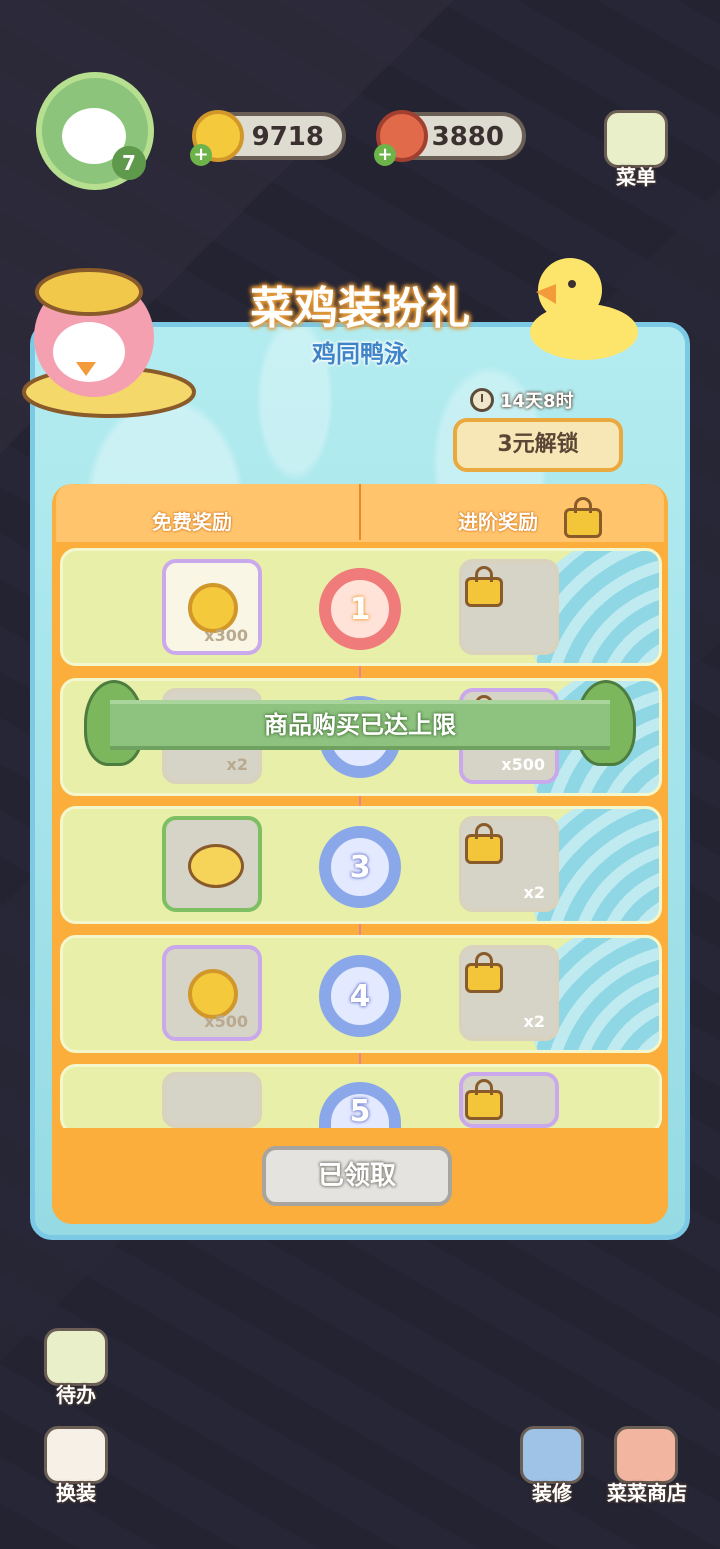 Image resolution: width=720 pixels, height=1549 pixels. Describe the element at coordinates (360, 354) in the screenshot. I see `panel-subtitle: 鸡同鸭泳` at that location.